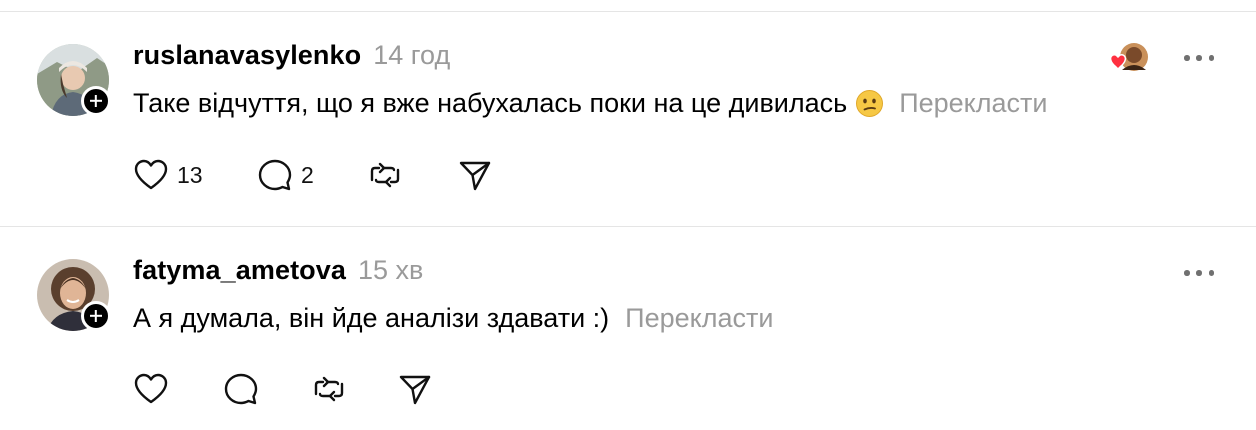 Image resolution: width=1256 pixels, height=430 pixels. I want to click on reply-button: 2, so click(312, 175).